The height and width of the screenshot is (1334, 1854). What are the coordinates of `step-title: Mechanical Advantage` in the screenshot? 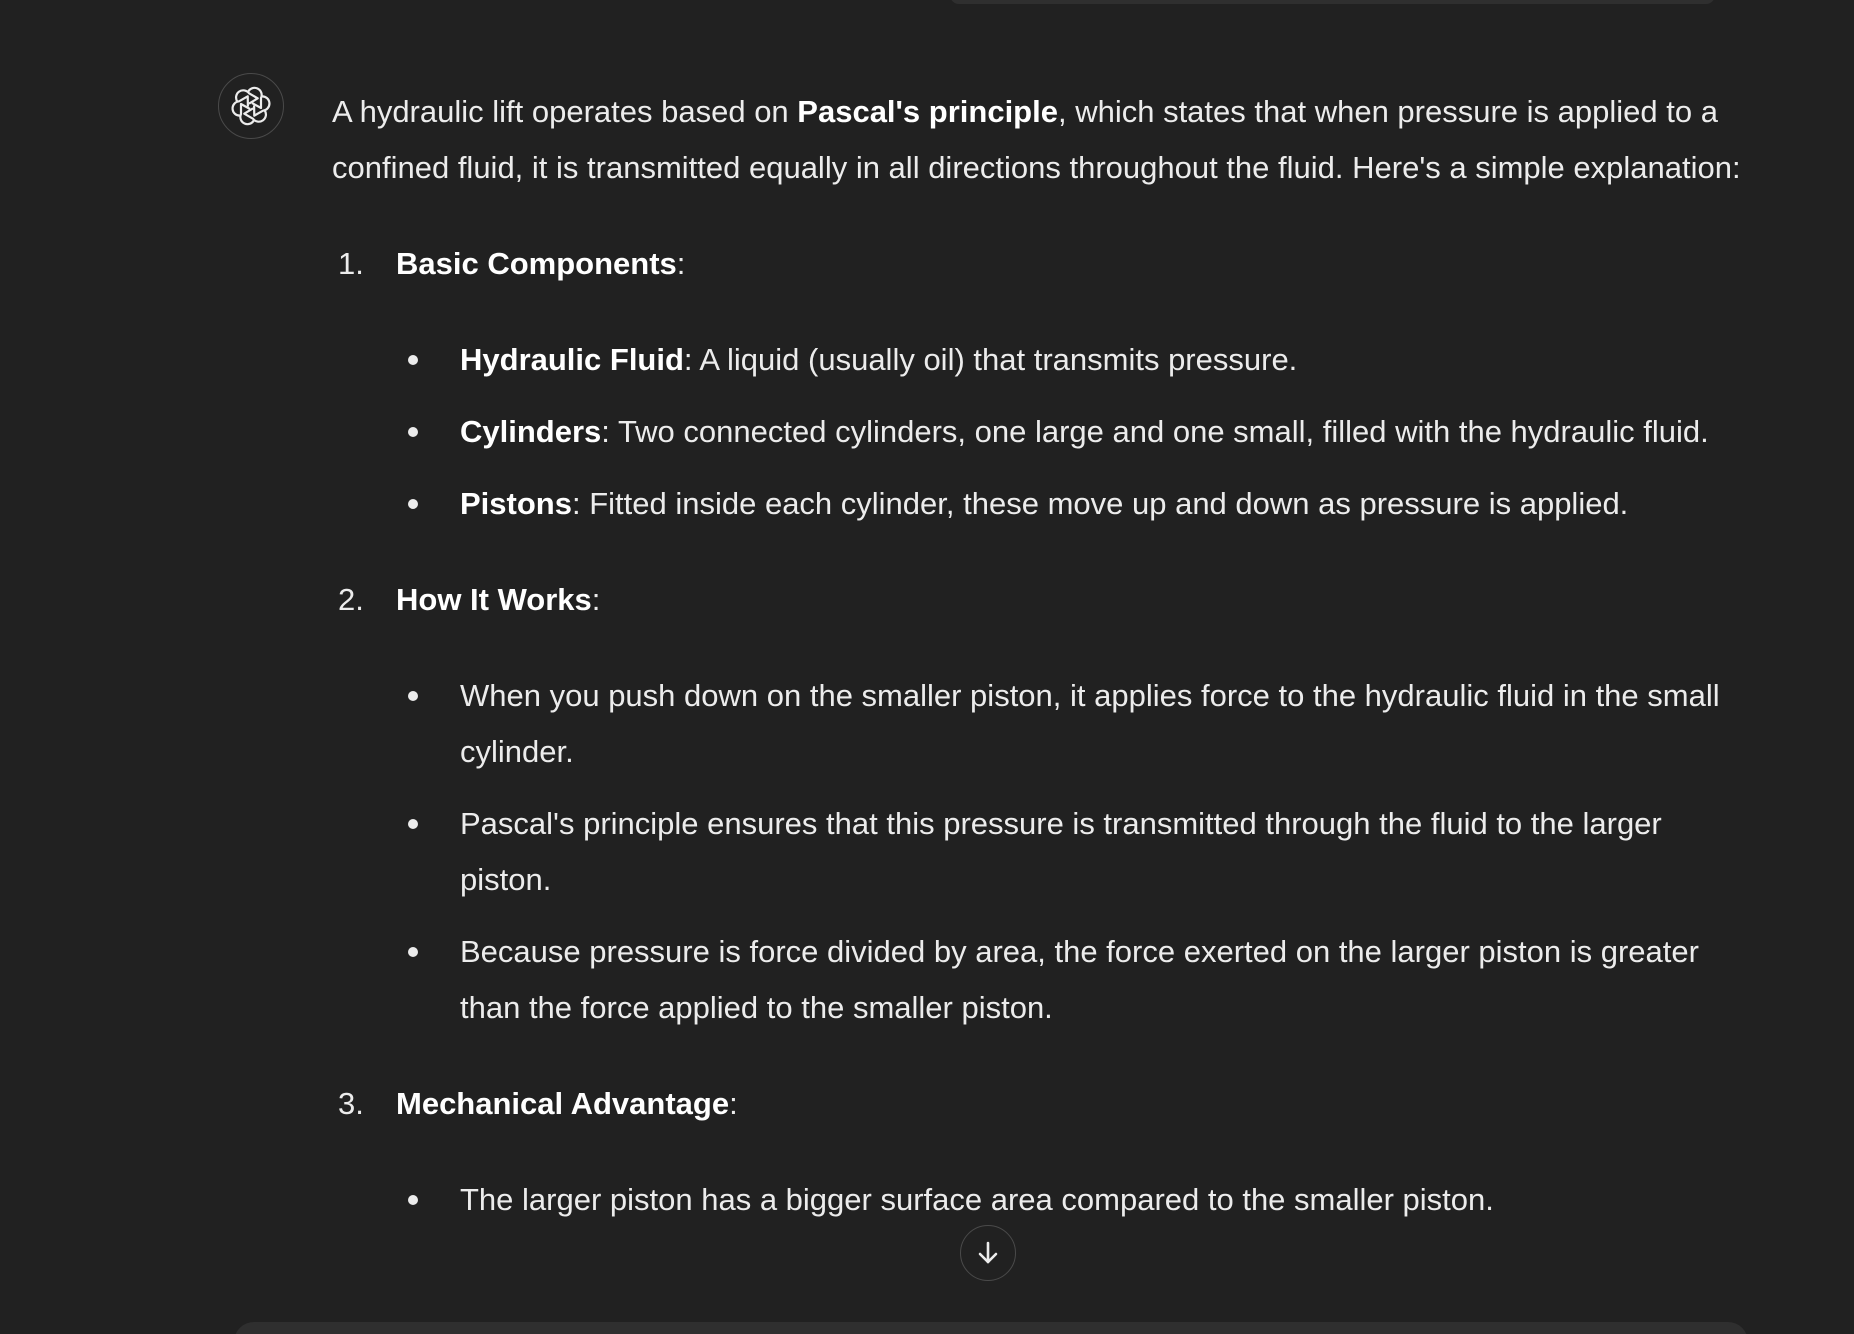 It's located at (563, 1103).